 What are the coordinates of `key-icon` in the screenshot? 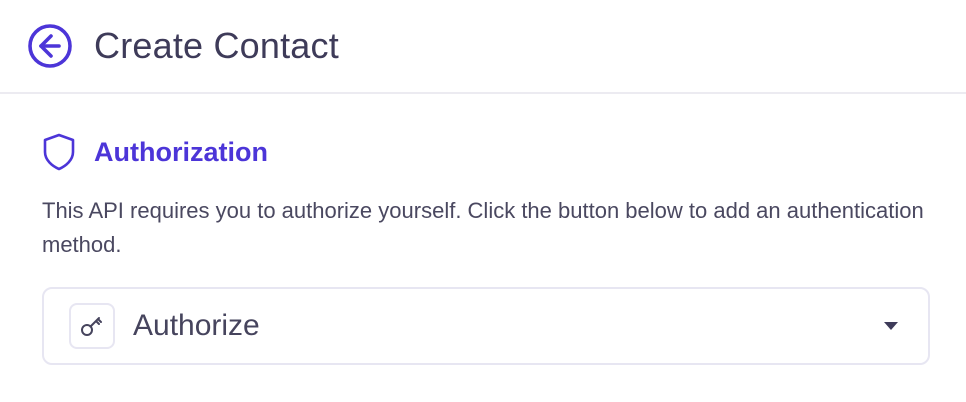 It's located at (91, 326).